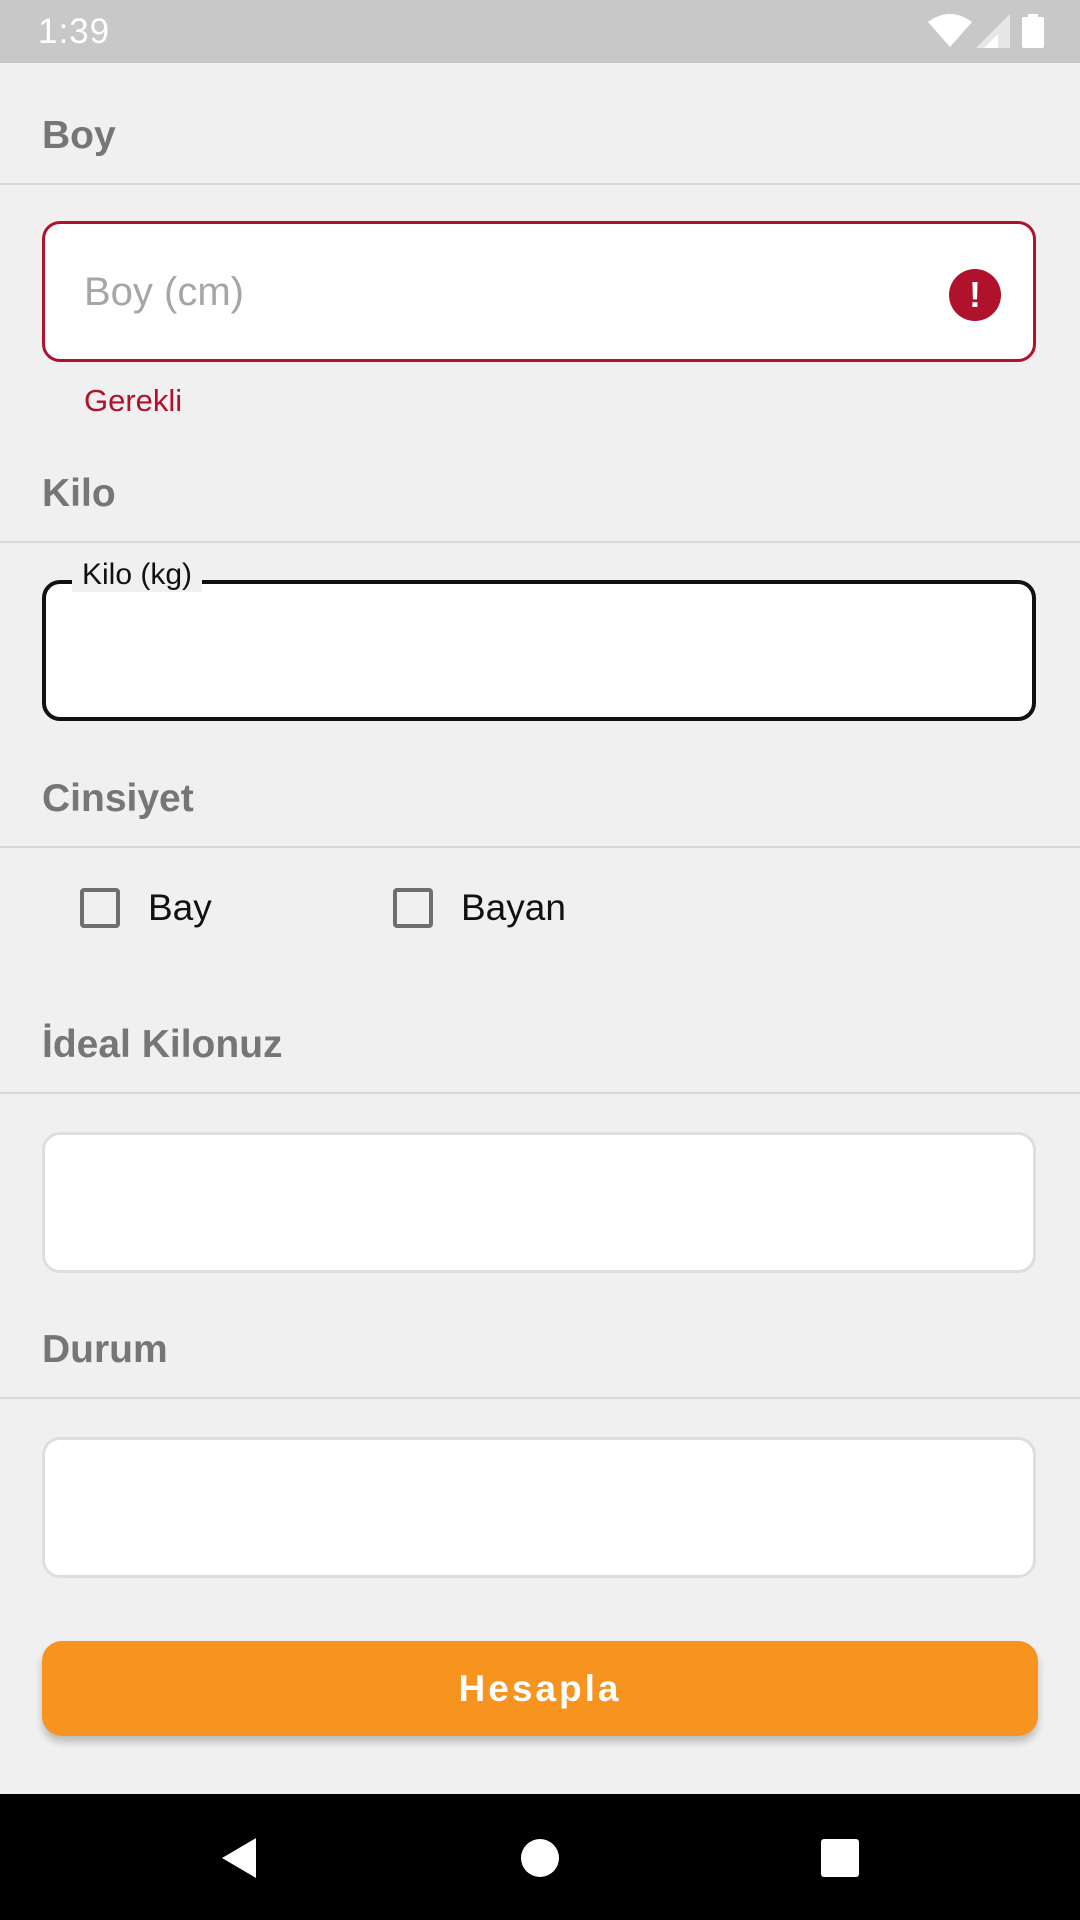 Image resolution: width=1080 pixels, height=1920 pixels. What do you see at coordinates (539, 639) in the screenshot?
I see `weight-input: Kilo (kg)` at bounding box center [539, 639].